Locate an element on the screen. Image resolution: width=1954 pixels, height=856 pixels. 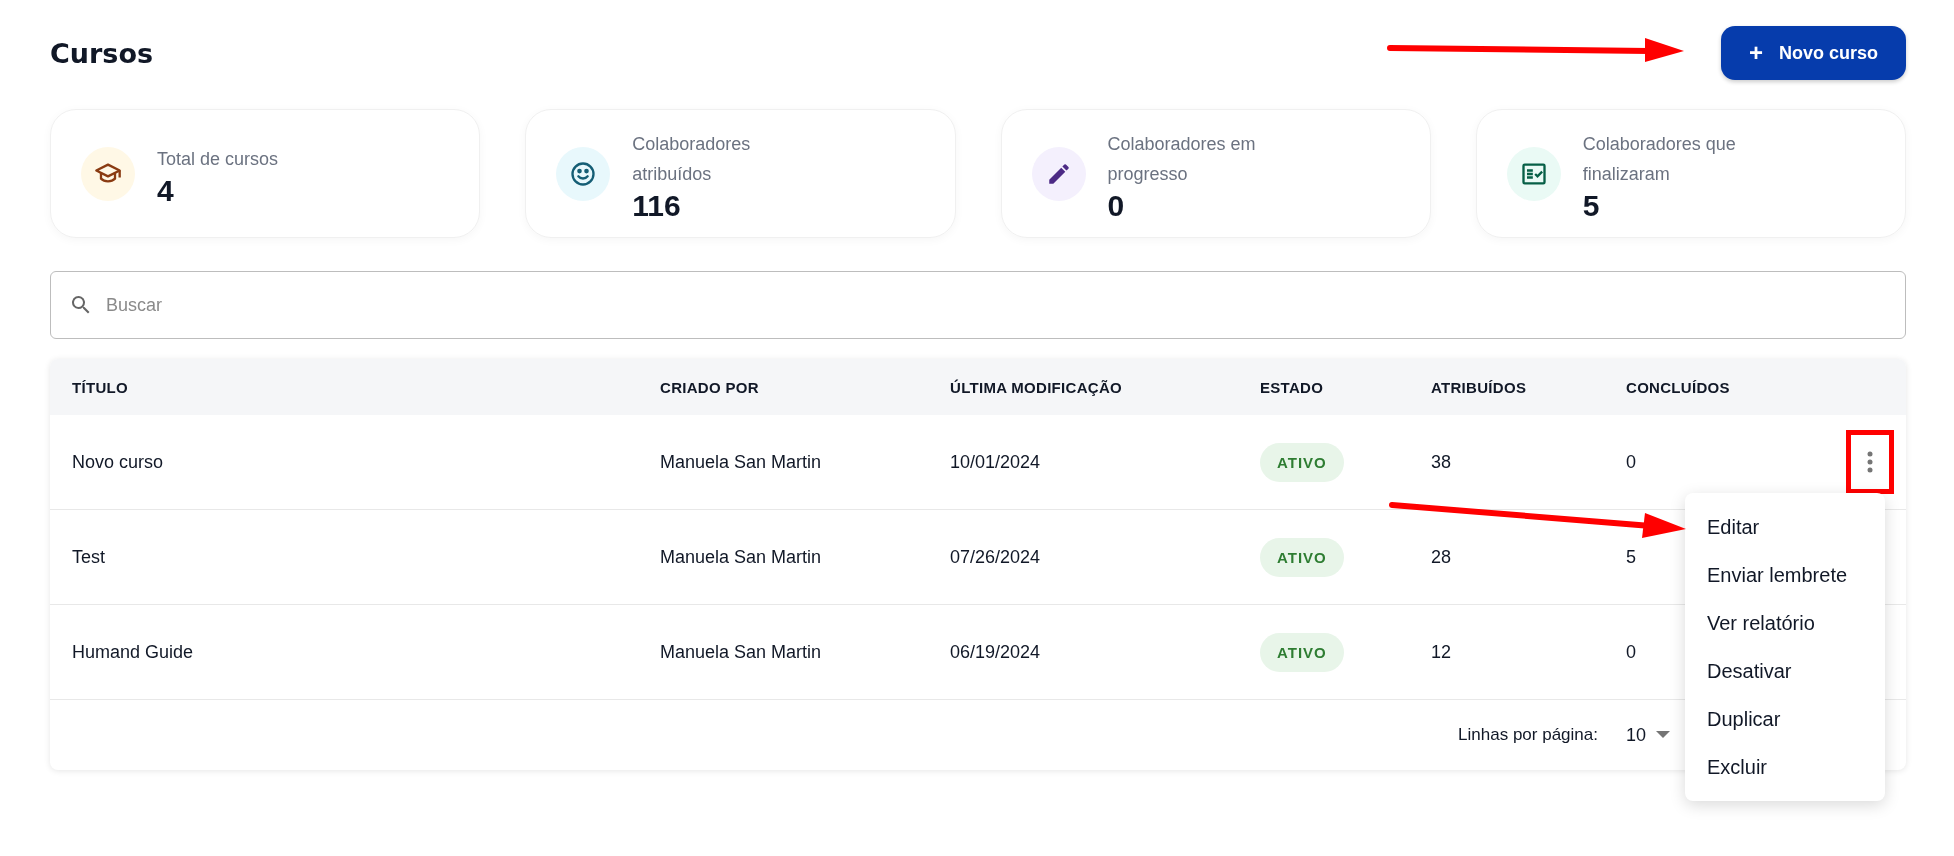
table-cell-text: Humand Guide is located at coordinates (133, 652).